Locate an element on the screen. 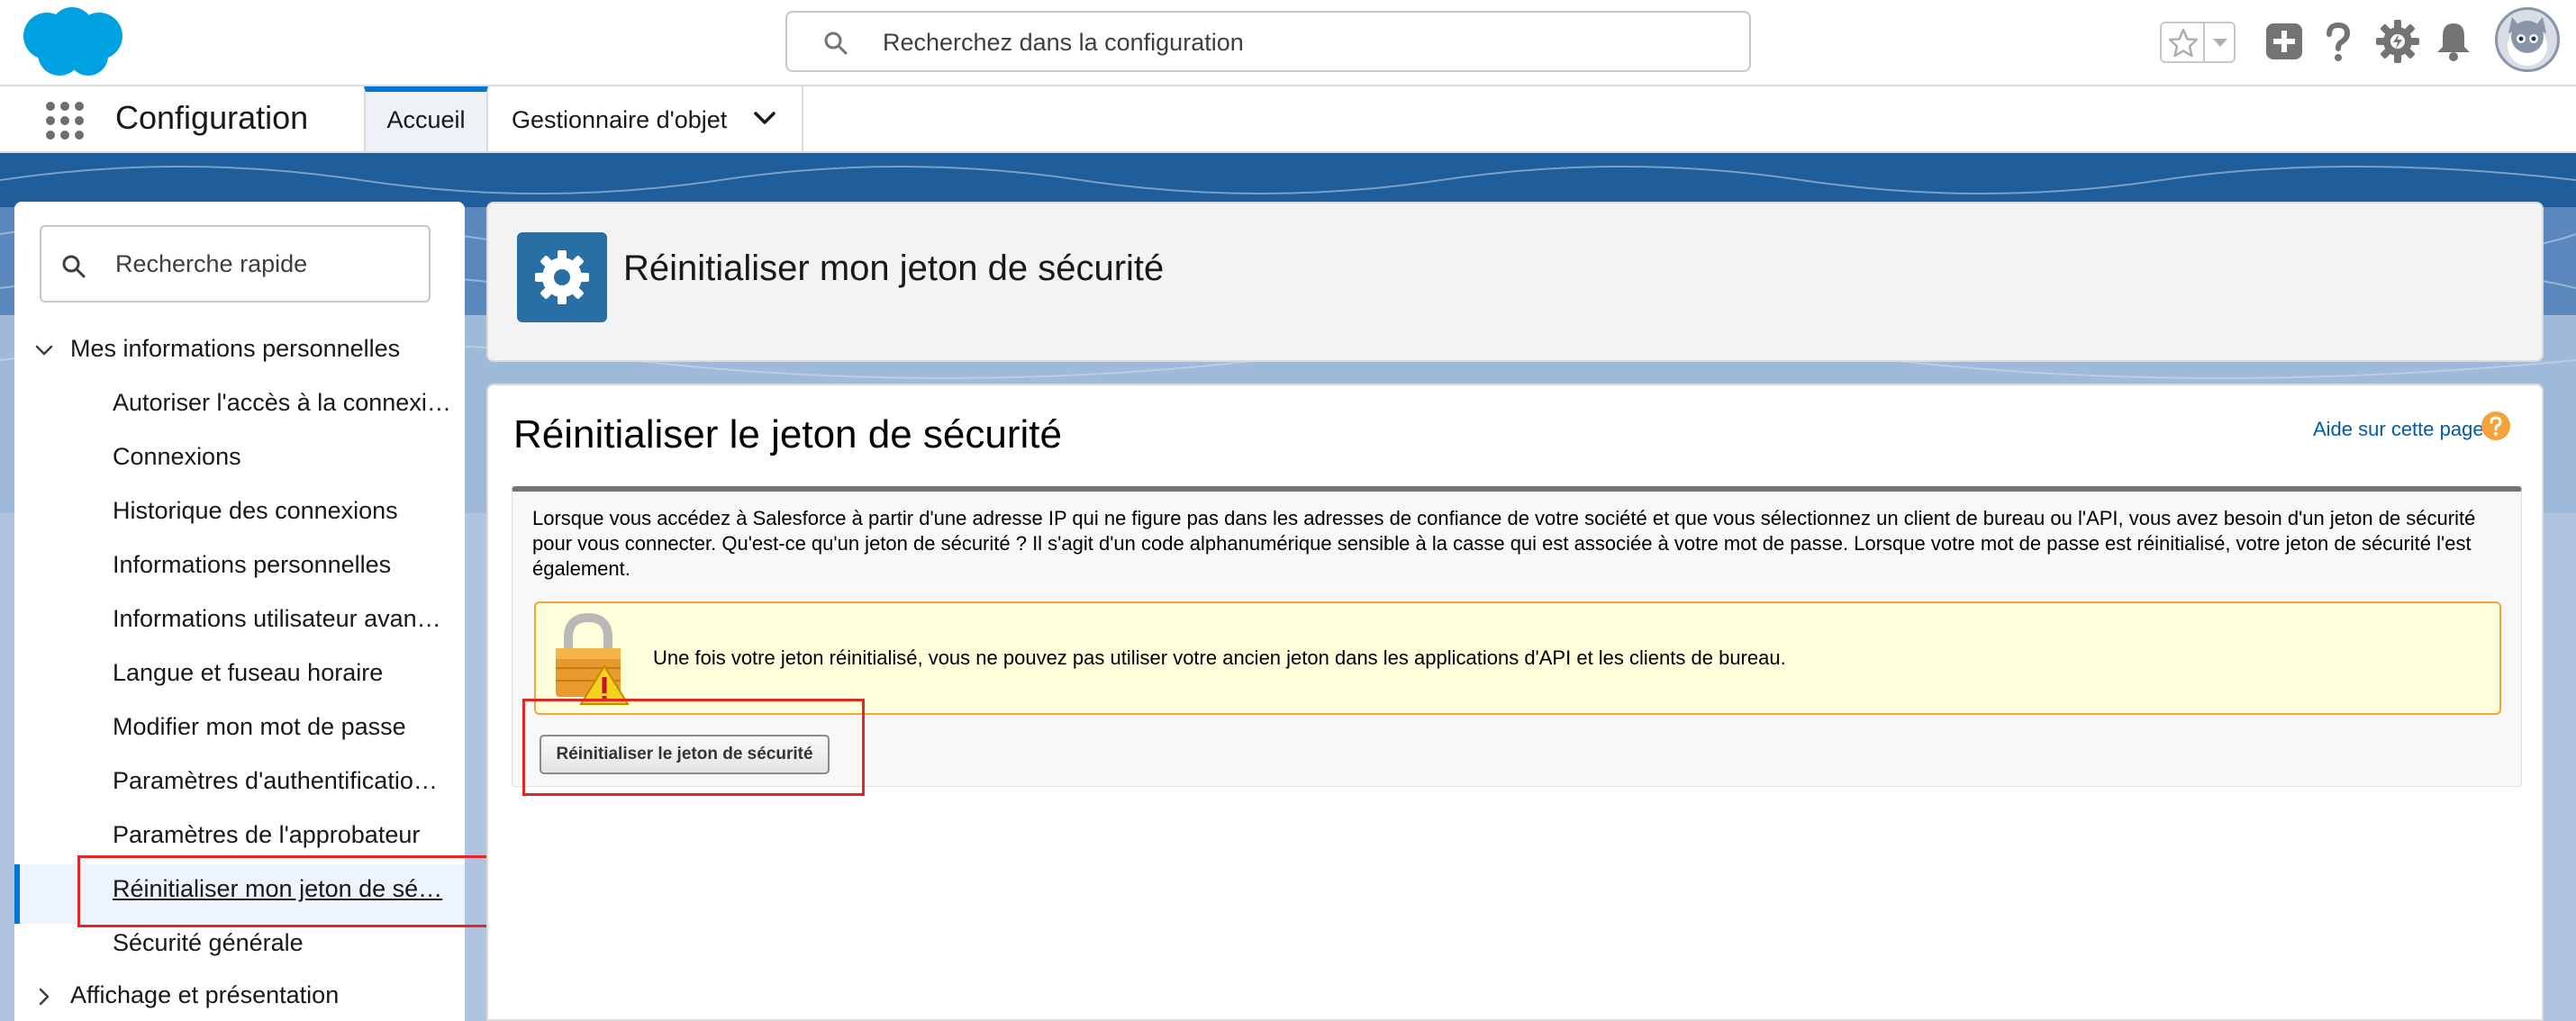 This screenshot has height=1021, width=2576. tab-home-label: Accueil is located at coordinates (426, 120).